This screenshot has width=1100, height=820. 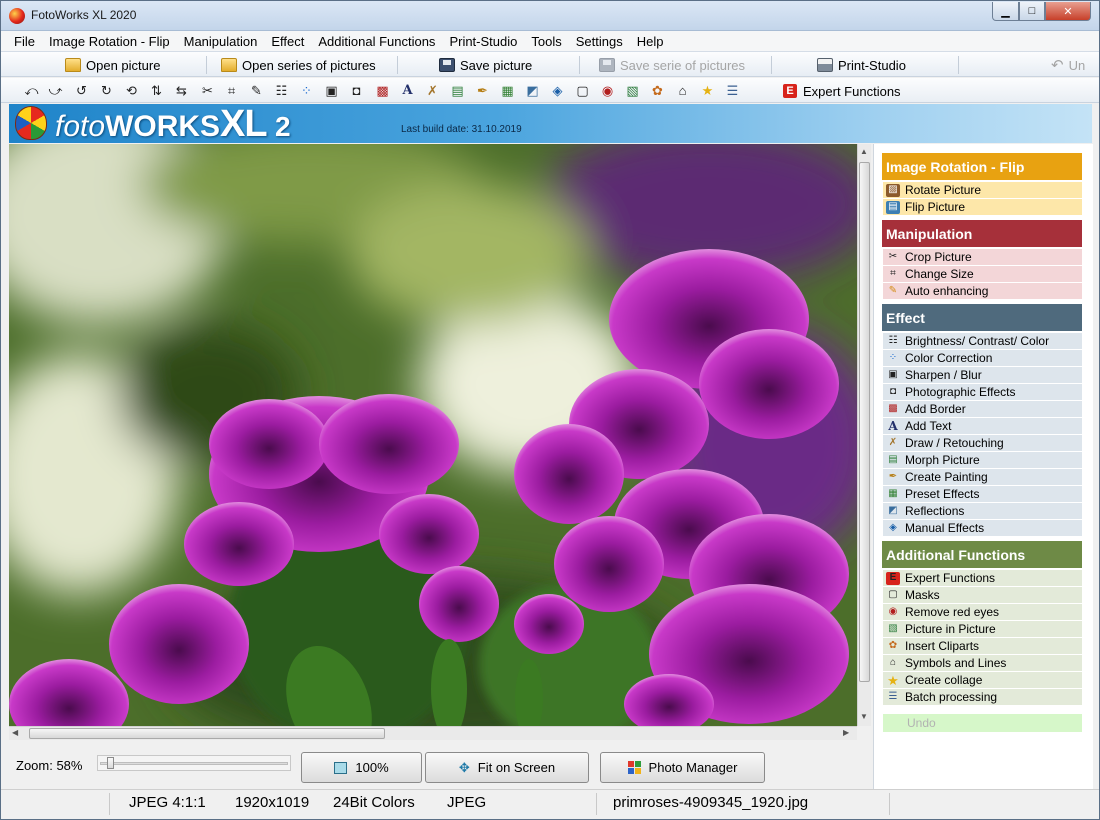 What do you see at coordinates (982, 233) in the screenshot?
I see `section-manipulation-header: Manipulation` at bounding box center [982, 233].